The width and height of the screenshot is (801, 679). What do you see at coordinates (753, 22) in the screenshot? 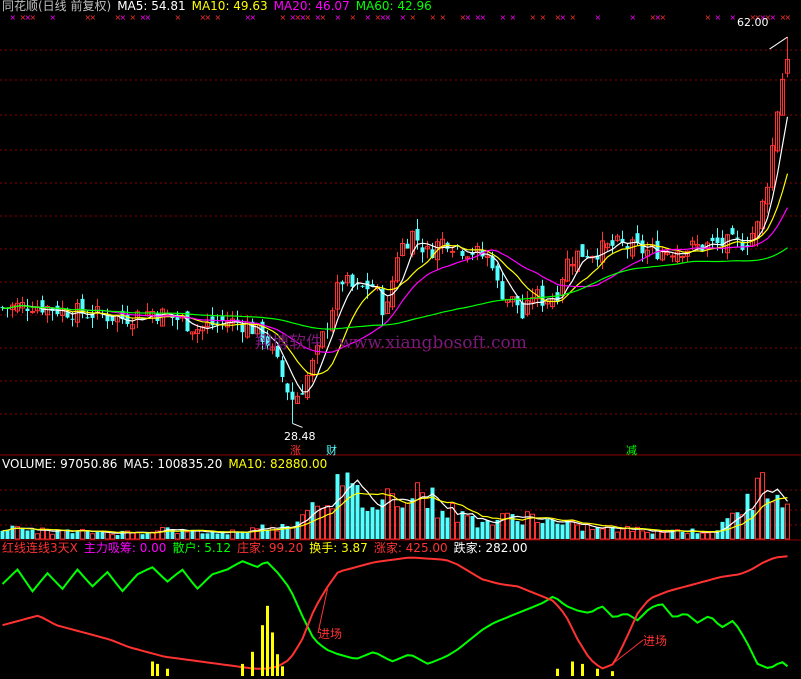
I see `high-price-label: 62.00` at bounding box center [753, 22].